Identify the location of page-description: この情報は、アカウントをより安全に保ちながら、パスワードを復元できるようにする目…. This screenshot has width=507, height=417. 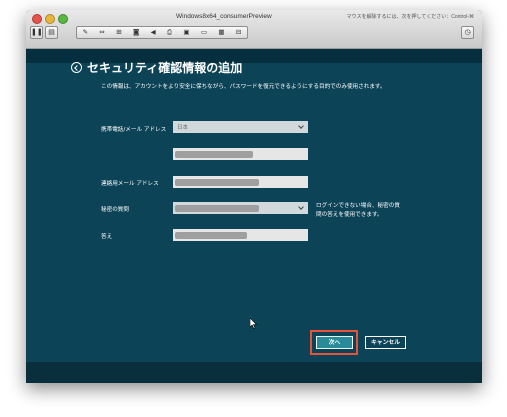
(243, 87).